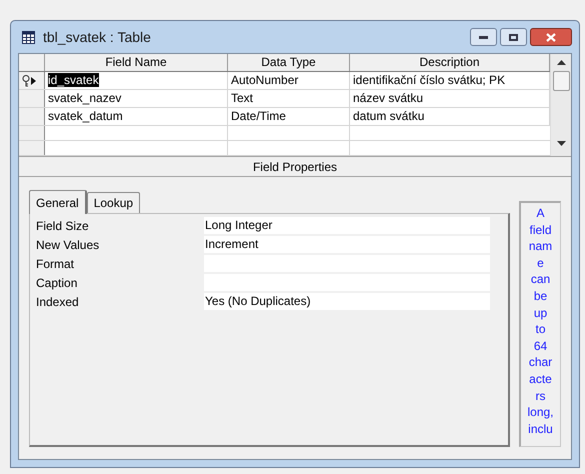 This screenshot has width=585, height=474. I want to click on help-text: long,, so click(540, 412).